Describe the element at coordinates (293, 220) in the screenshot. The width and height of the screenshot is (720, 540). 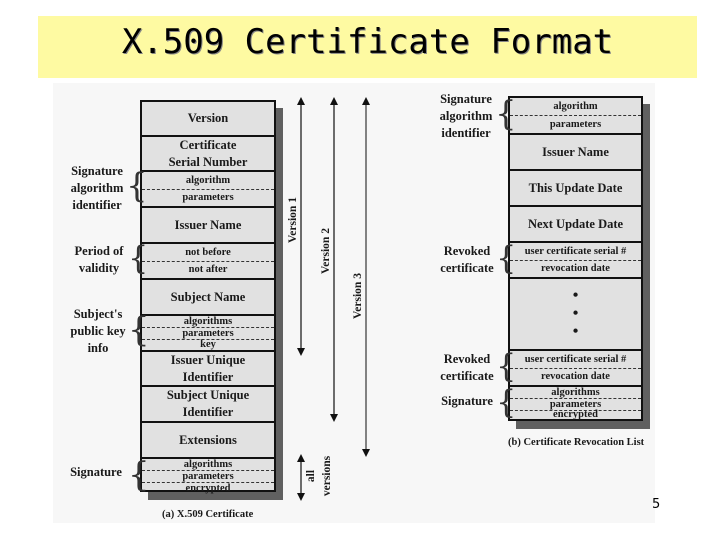
I see `version-1-label: Version 1` at that location.